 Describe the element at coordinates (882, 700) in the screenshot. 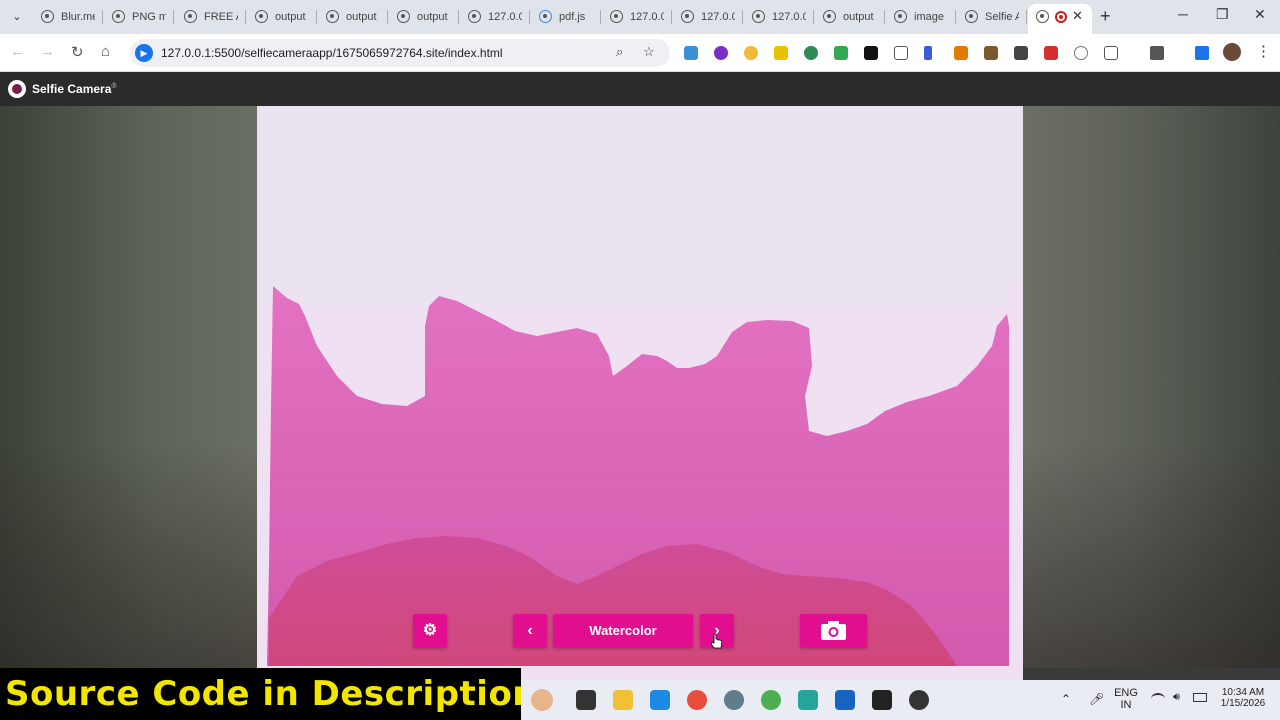

I see `terminal-icon` at that location.